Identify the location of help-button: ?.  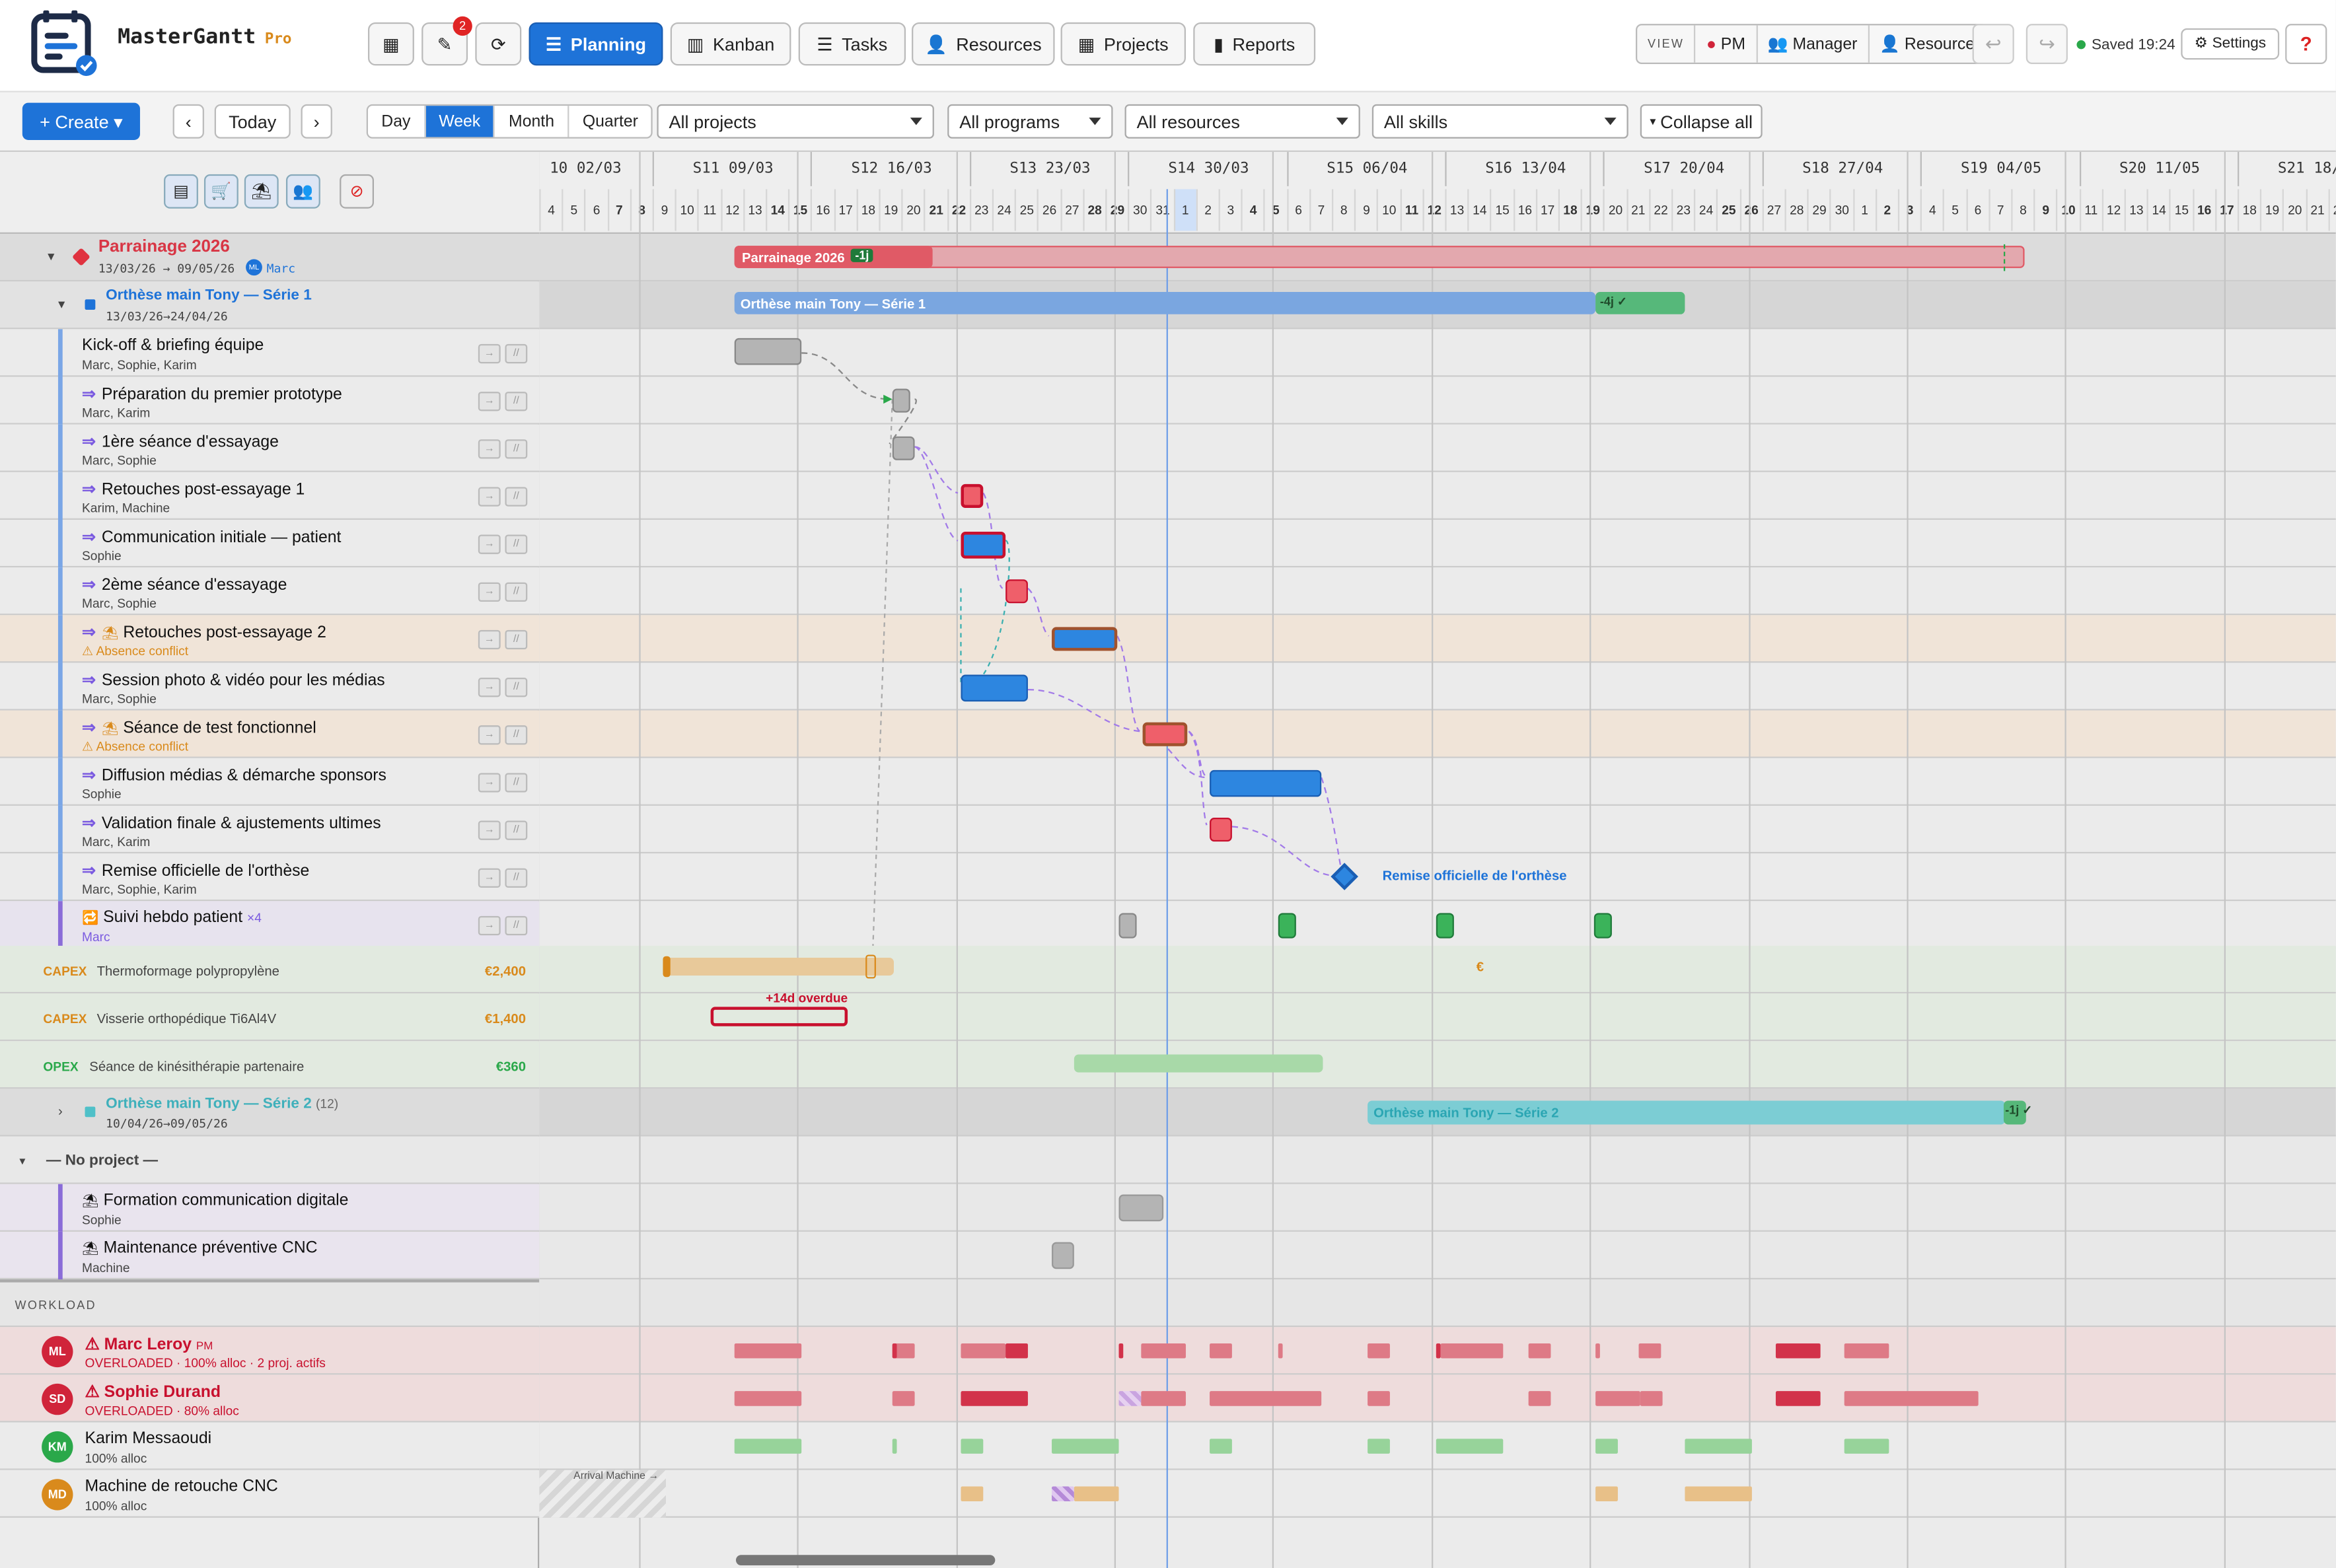
(2306, 44).